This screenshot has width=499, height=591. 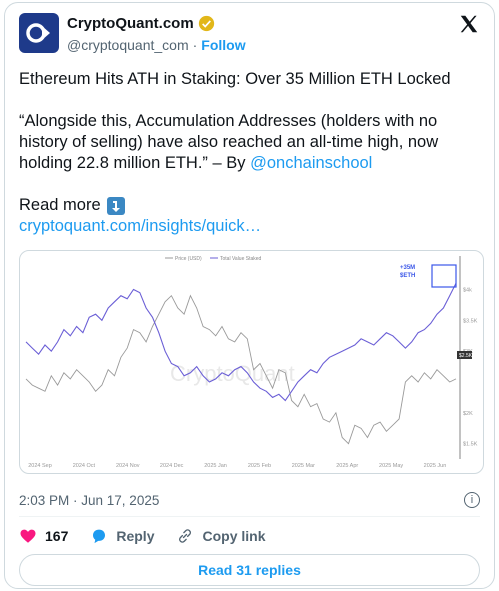 What do you see at coordinates (115, 205) in the screenshot?
I see `arrow-down-emoji-icon` at bounding box center [115, 205].